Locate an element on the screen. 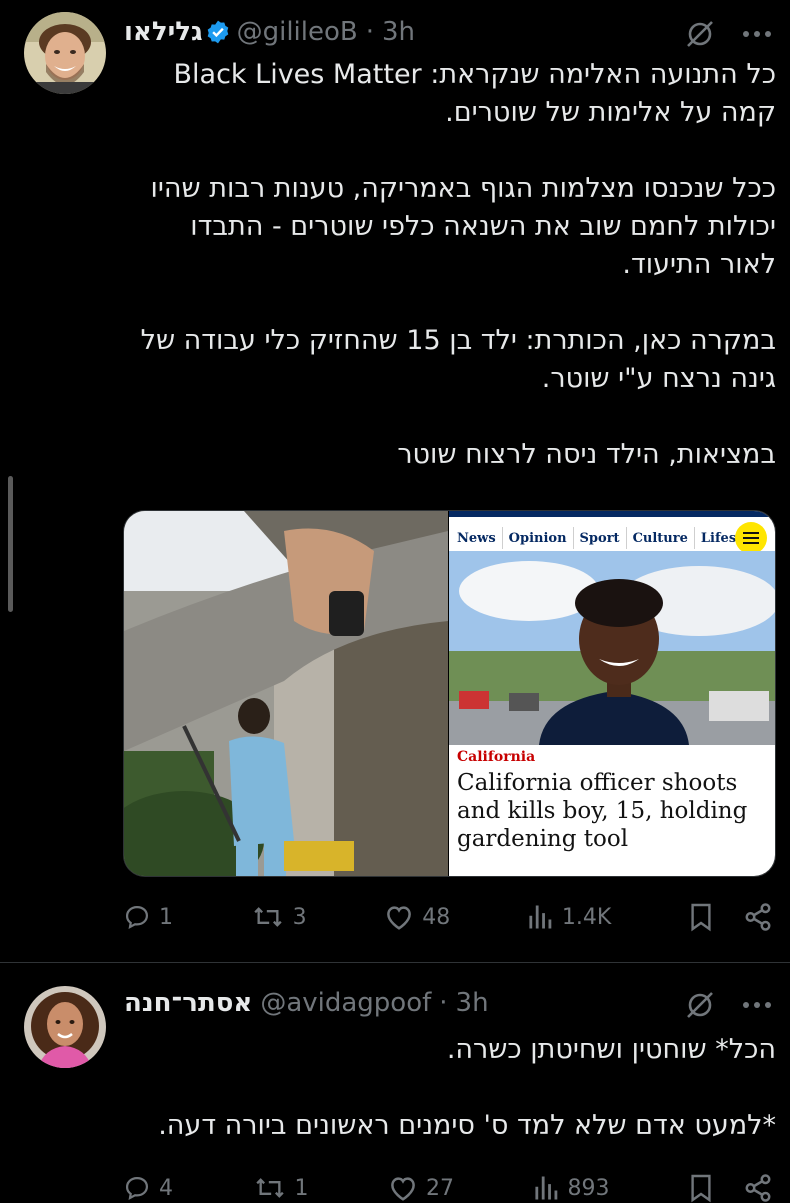 The height and width of the screenshot is (1203, 790). reply-button: 4 is located at coordinates (148, 1188).